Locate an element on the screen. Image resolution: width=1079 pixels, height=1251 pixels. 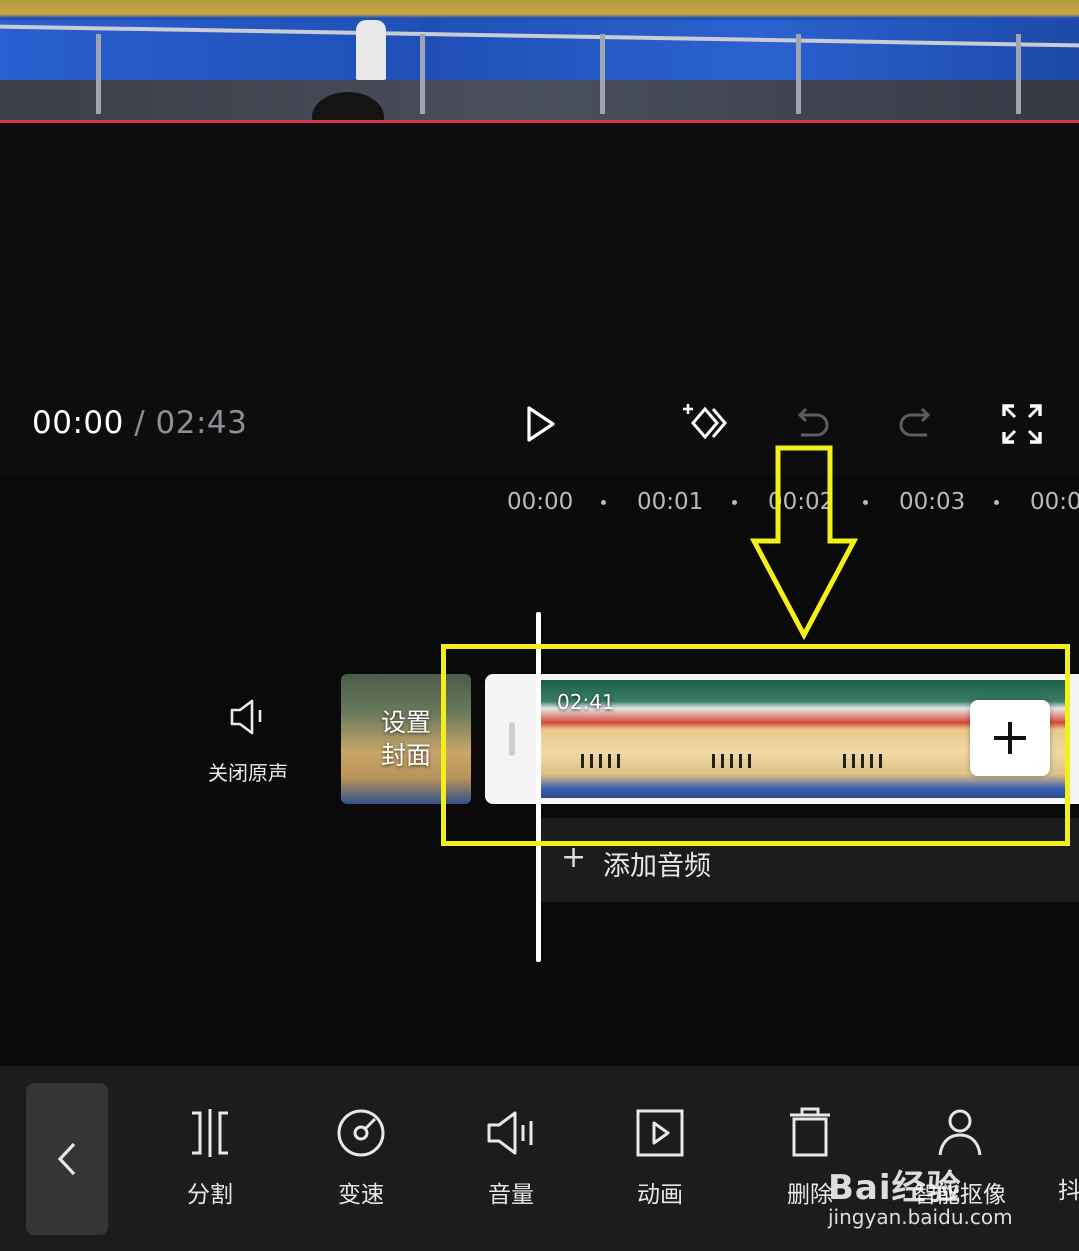
split-icon is located at coordinates (210, 1133).